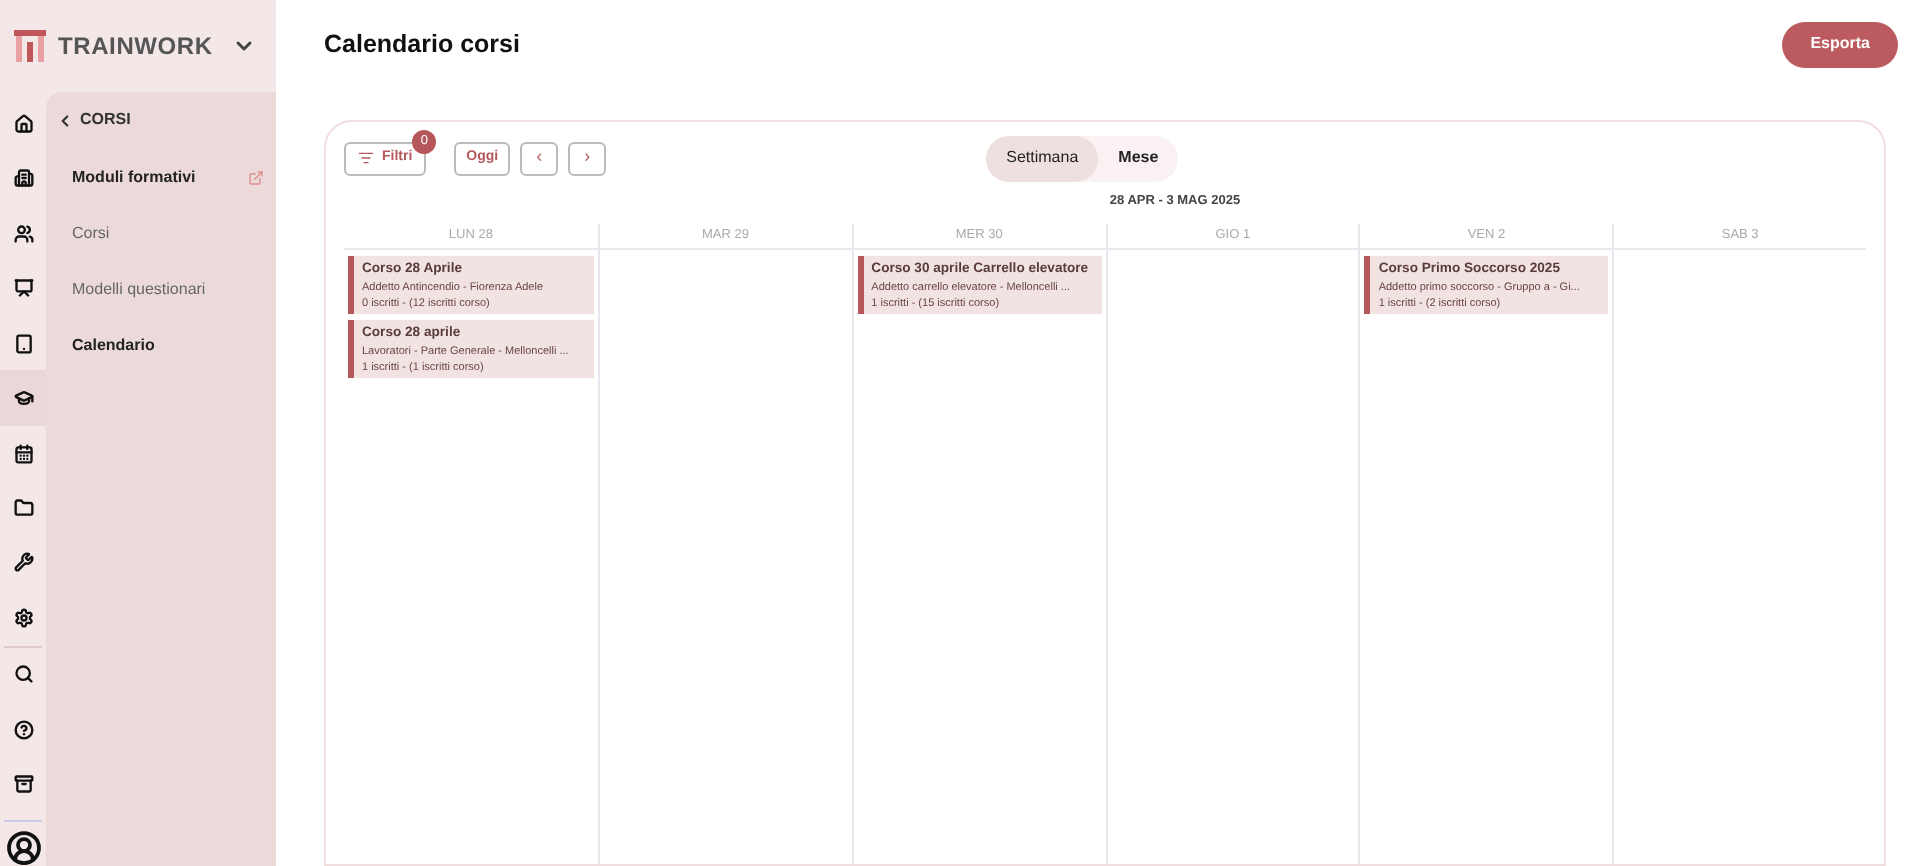  What do you see at coordinates (256, 178) in the screenshot?
I see `external-link-icon` at bounding box center [256, 178].